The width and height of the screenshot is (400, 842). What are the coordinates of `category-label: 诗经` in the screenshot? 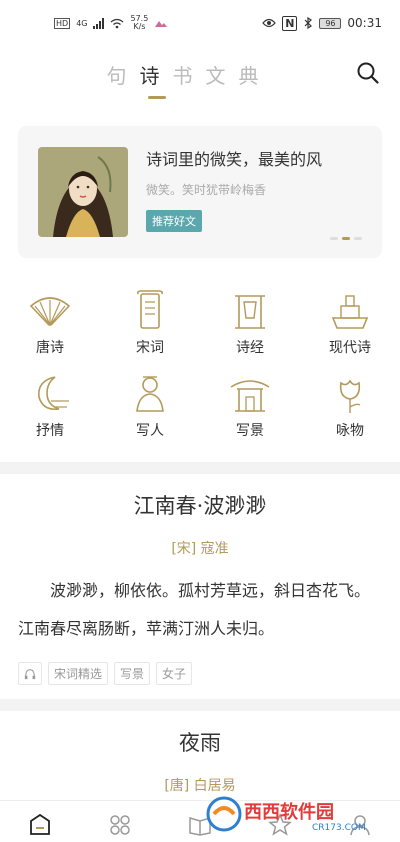 It's located at (250, 348).